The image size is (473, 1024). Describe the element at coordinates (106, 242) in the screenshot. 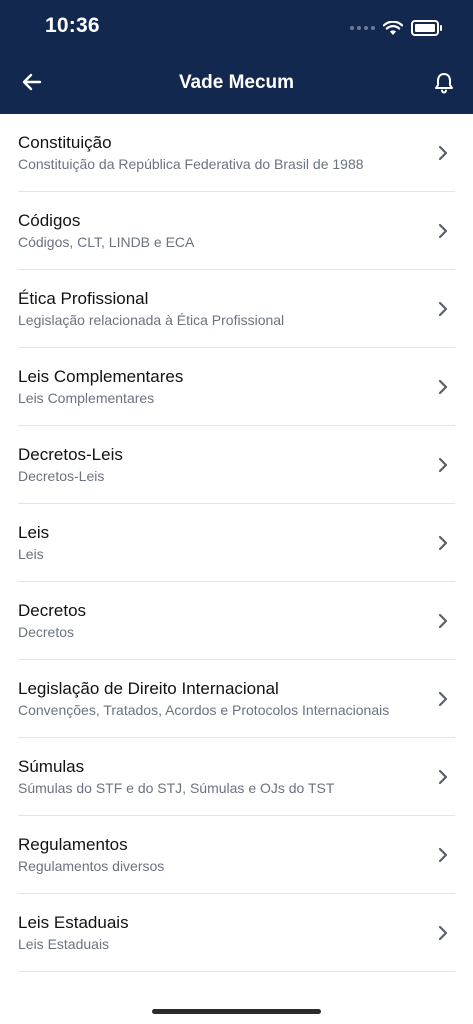

I see `list-item-subtitle: Códigos, CLT, LINDB e ECA` at that location.